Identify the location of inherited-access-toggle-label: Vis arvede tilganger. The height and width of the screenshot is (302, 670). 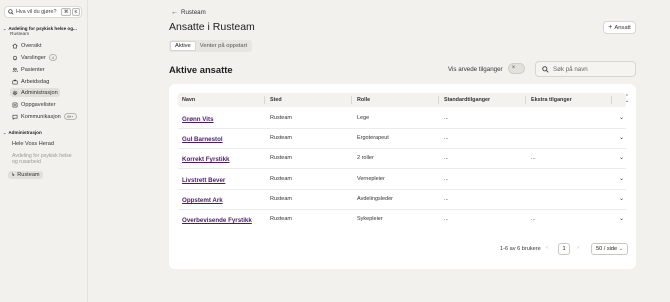
(475, 69).